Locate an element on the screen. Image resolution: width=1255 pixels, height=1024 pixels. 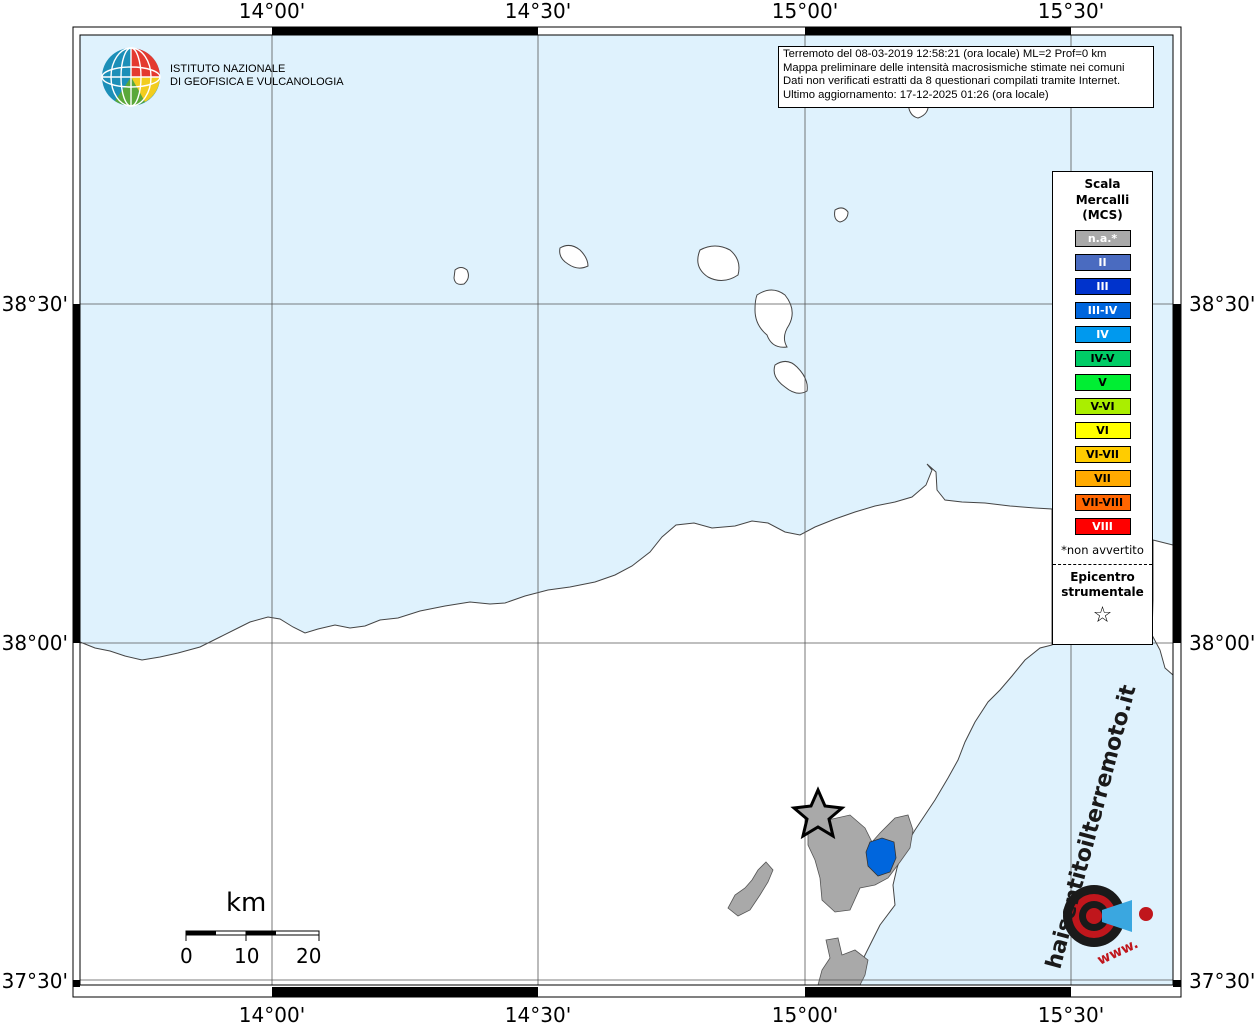
legend-swatch: V is located at coordinates (1102, 382).